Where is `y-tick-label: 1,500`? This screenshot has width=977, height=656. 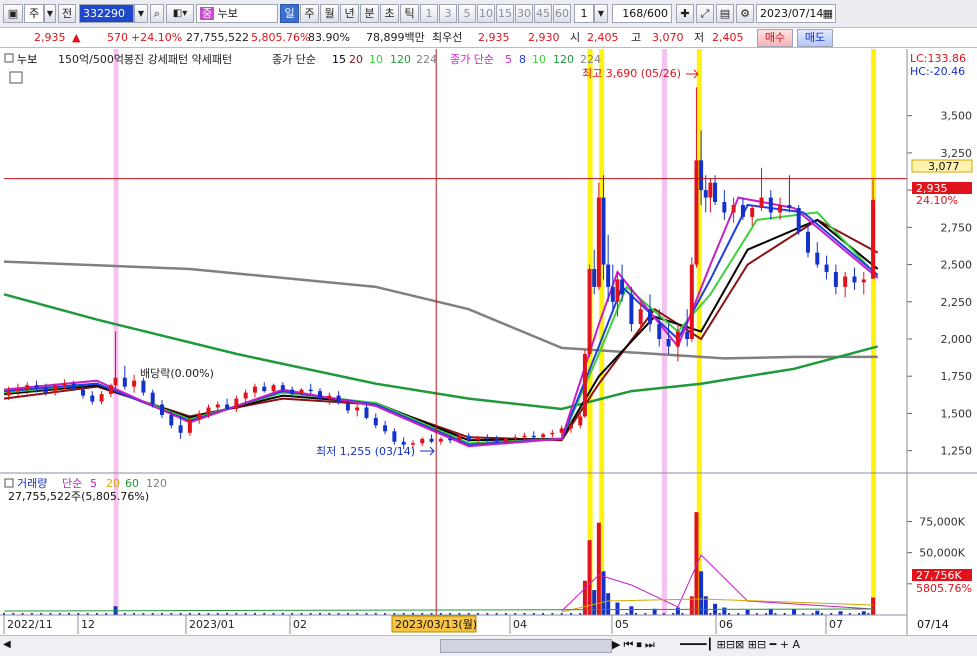 y-tick-label: 1,500 is located at coordinates (957, 413).